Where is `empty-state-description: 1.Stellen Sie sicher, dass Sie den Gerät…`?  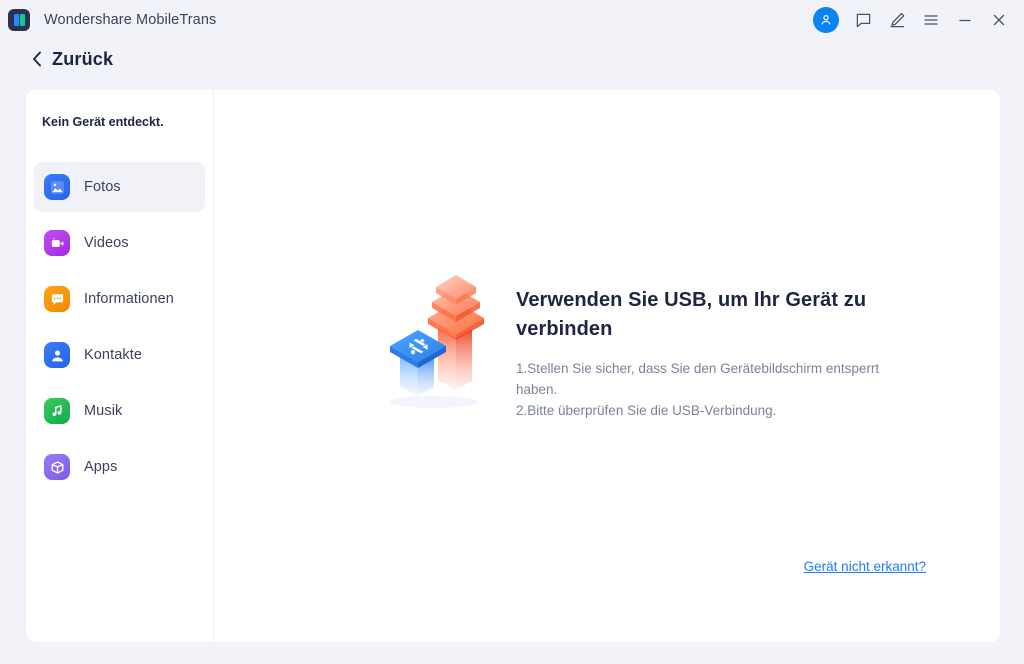 empty-state-description: 1.Stellen Sie sicher, dass Sie den Gerät… is located at coordinates (716, 389).